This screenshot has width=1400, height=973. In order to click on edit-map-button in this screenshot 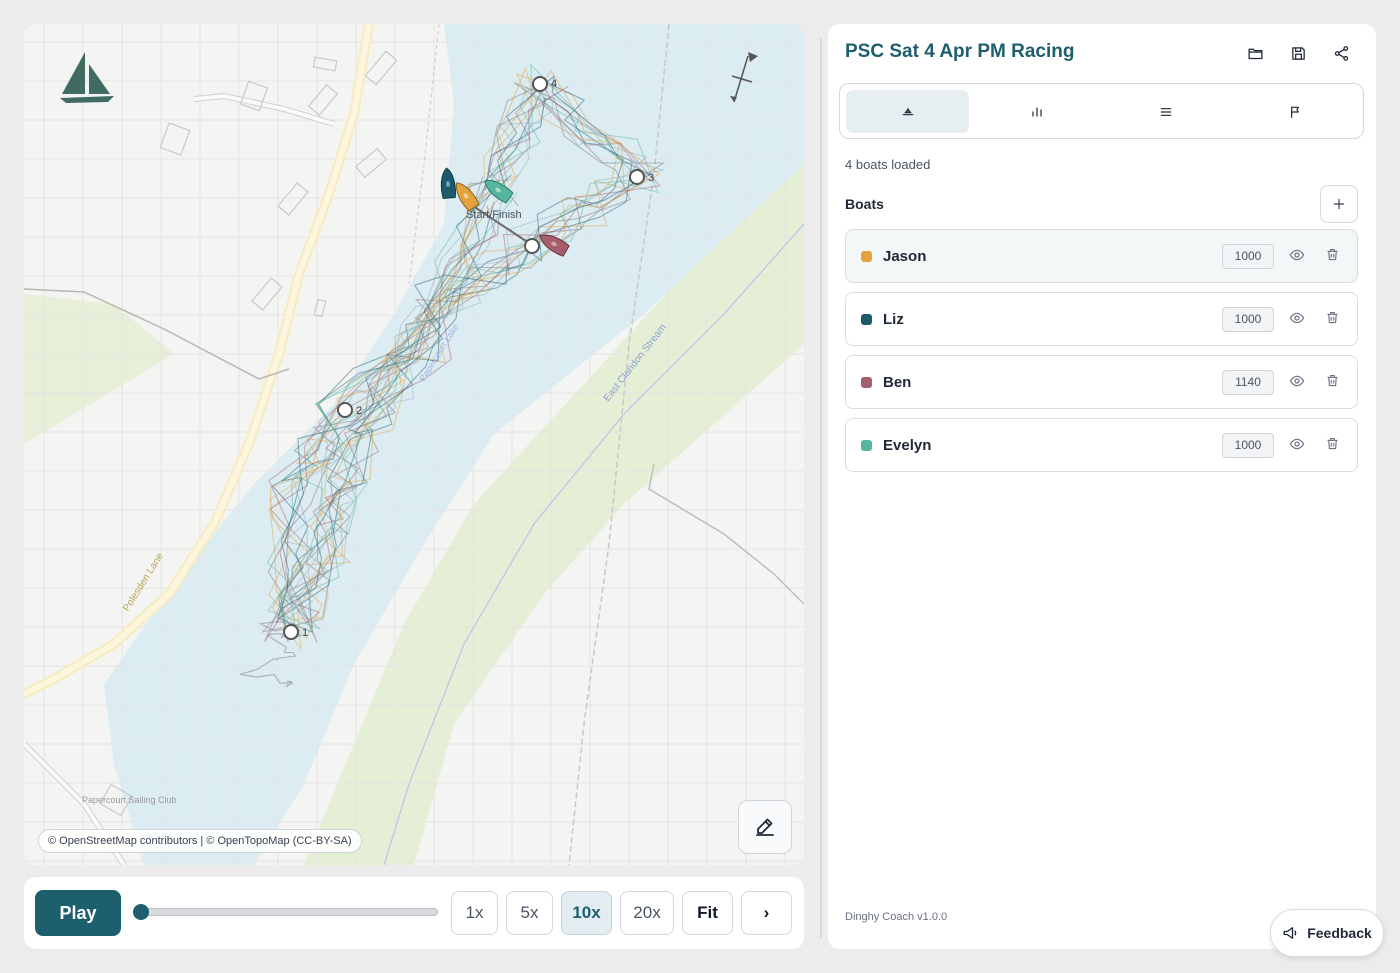, I will do `click(765, 827)`.